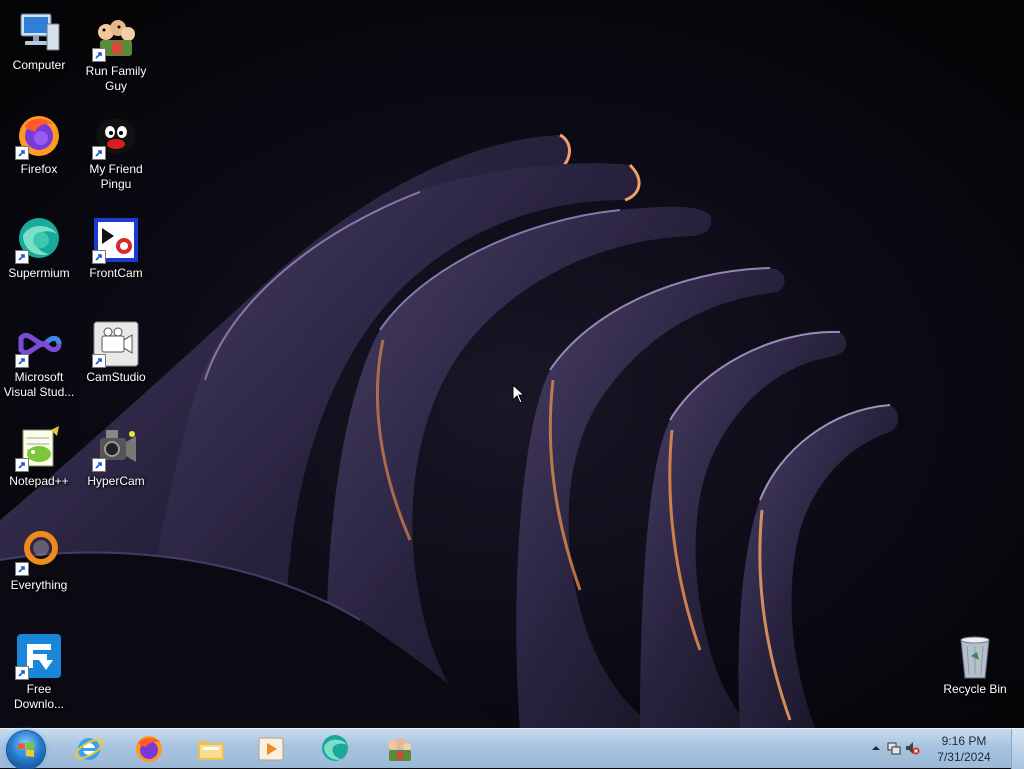 The height and width of the screenshot is (769, 1024). Describe the element at coordinates (116, 273) in the screenshot. I see `desktop-icon-label: FrontCam` at that location.